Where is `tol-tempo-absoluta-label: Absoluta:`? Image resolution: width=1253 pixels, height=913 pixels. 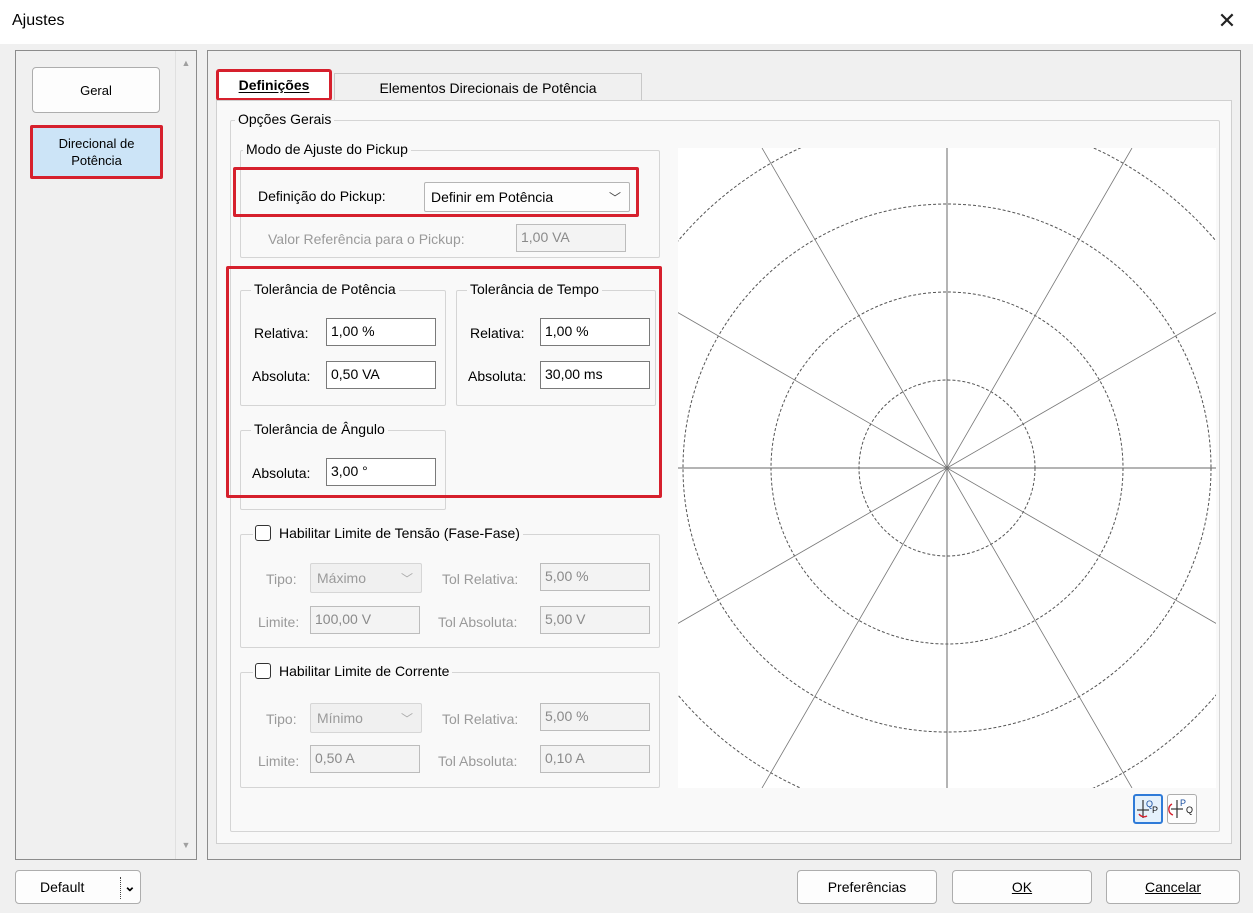
tol-tempo-absoluta-label: Absoluta: is located at coordinates (497, 376).